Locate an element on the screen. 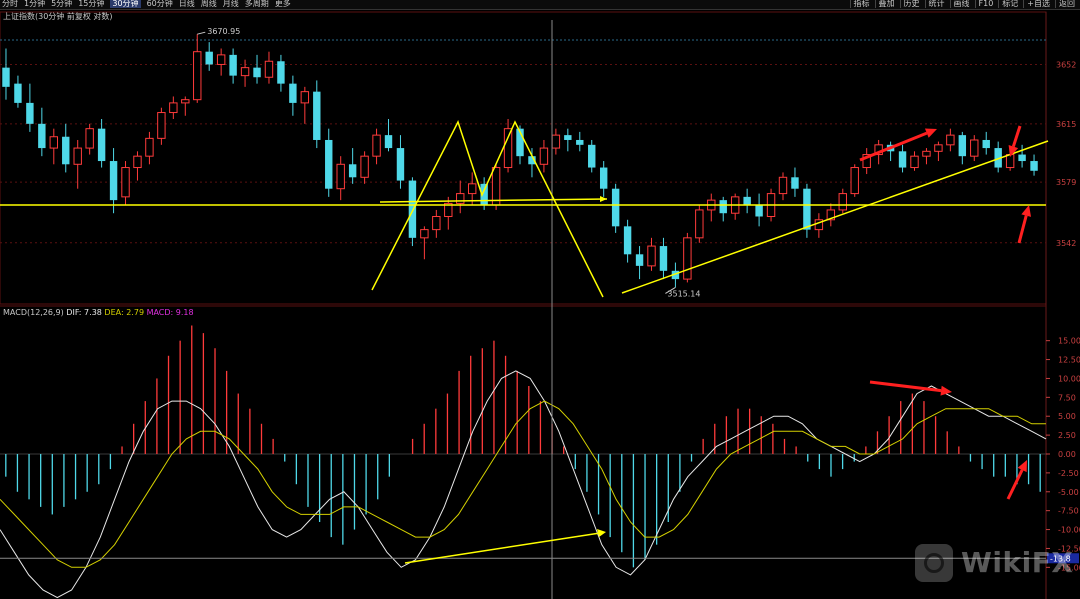  red-arrow-down-top-shaft is located at coordinates (1016, 136).